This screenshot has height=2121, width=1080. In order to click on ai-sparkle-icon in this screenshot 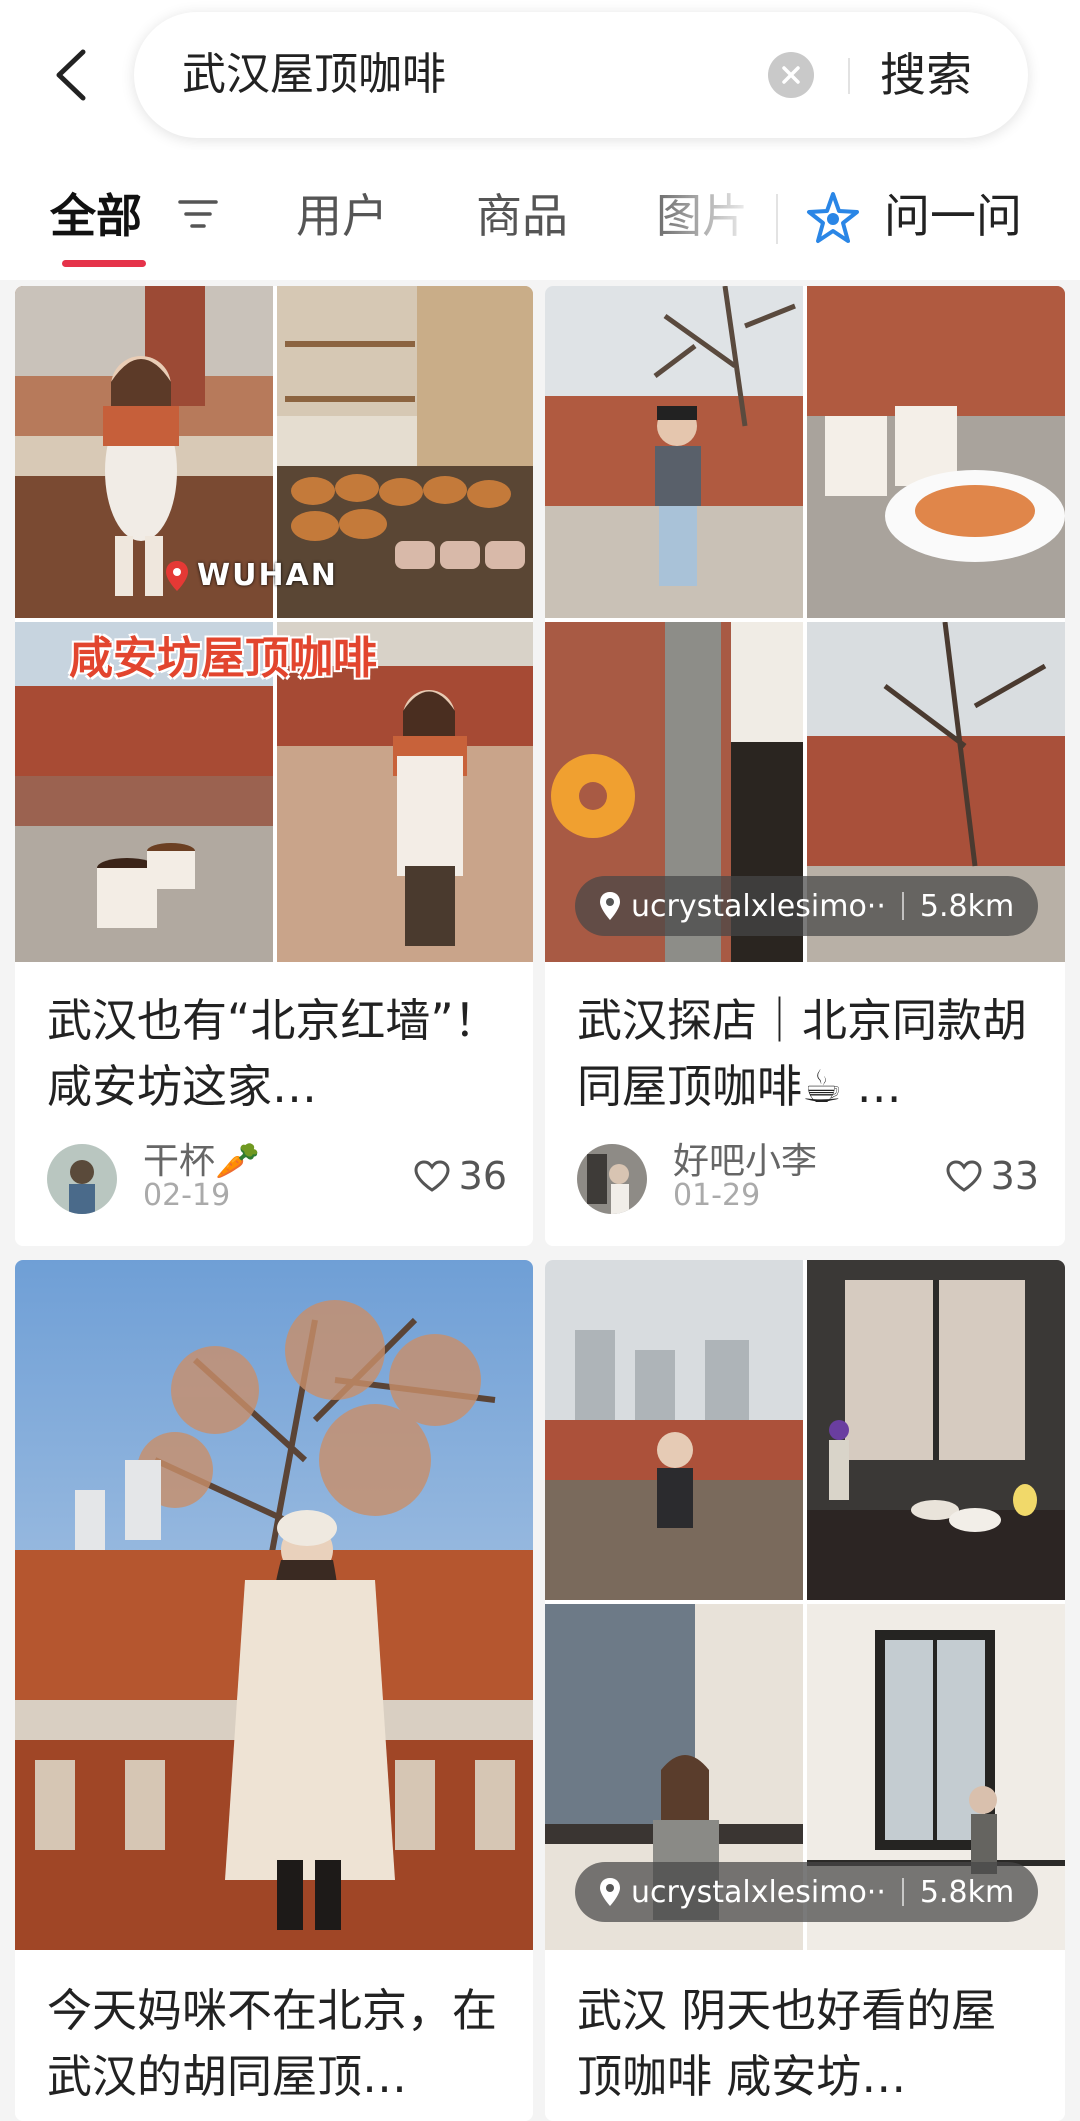, I will do `click(833, 219)`.